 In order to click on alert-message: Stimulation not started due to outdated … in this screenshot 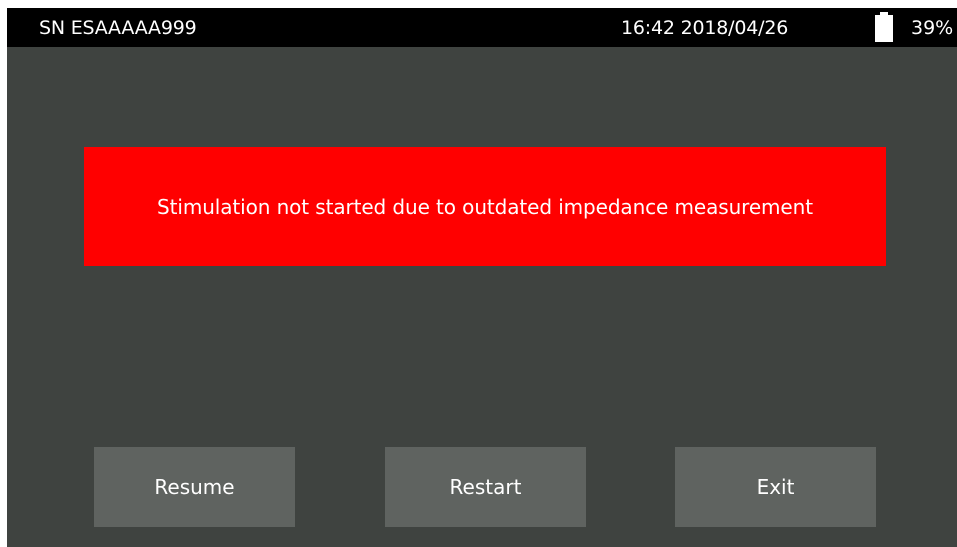, I will do `click(485, 206)`.